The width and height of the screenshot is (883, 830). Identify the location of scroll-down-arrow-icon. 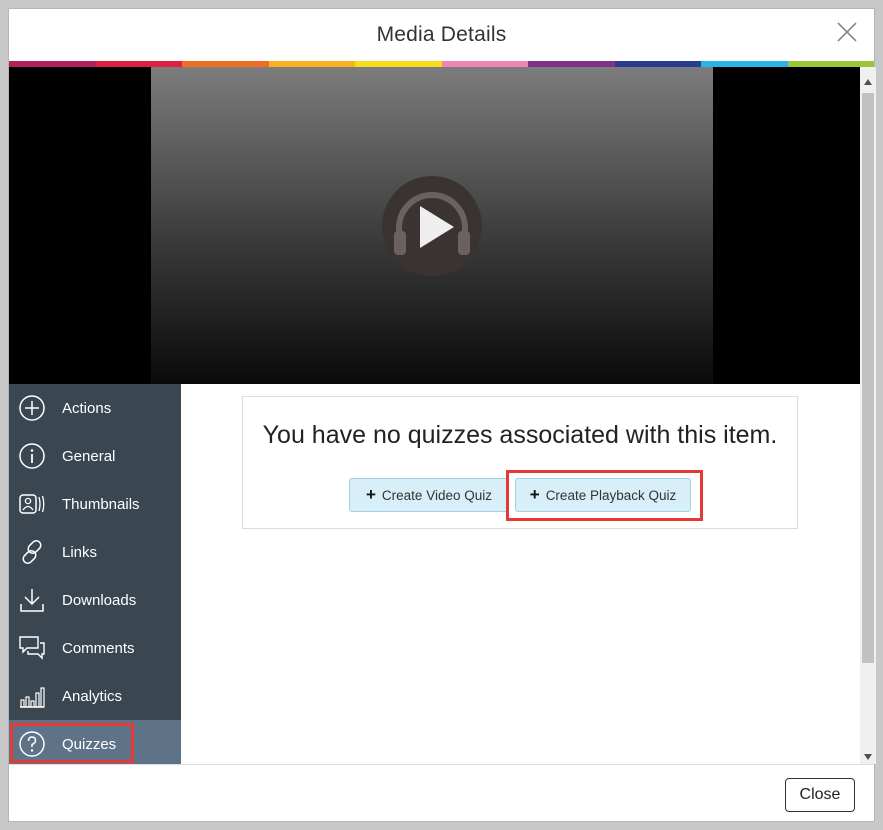
(868, 757).